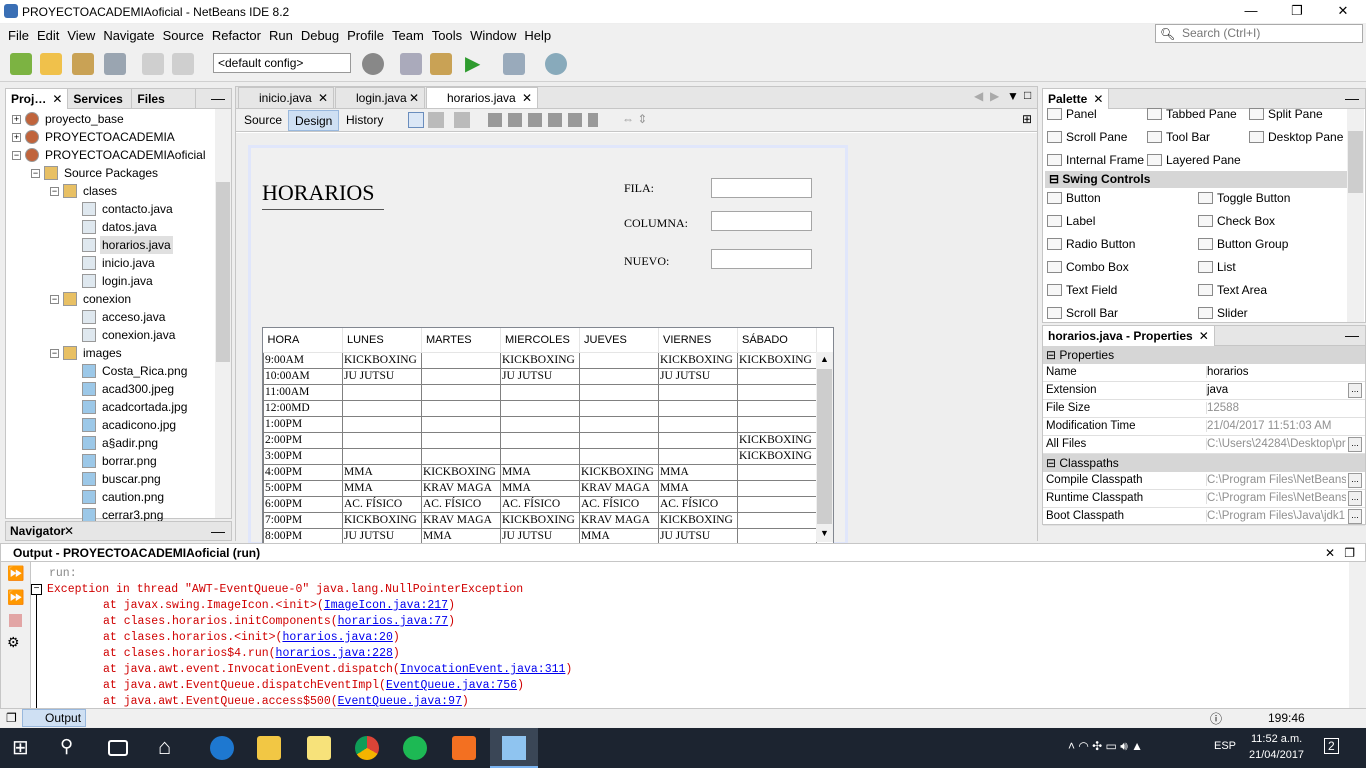  Describe the element at coordinates (1225, 746) in the screenshot. I see `language-indicator: ESP` at that location.